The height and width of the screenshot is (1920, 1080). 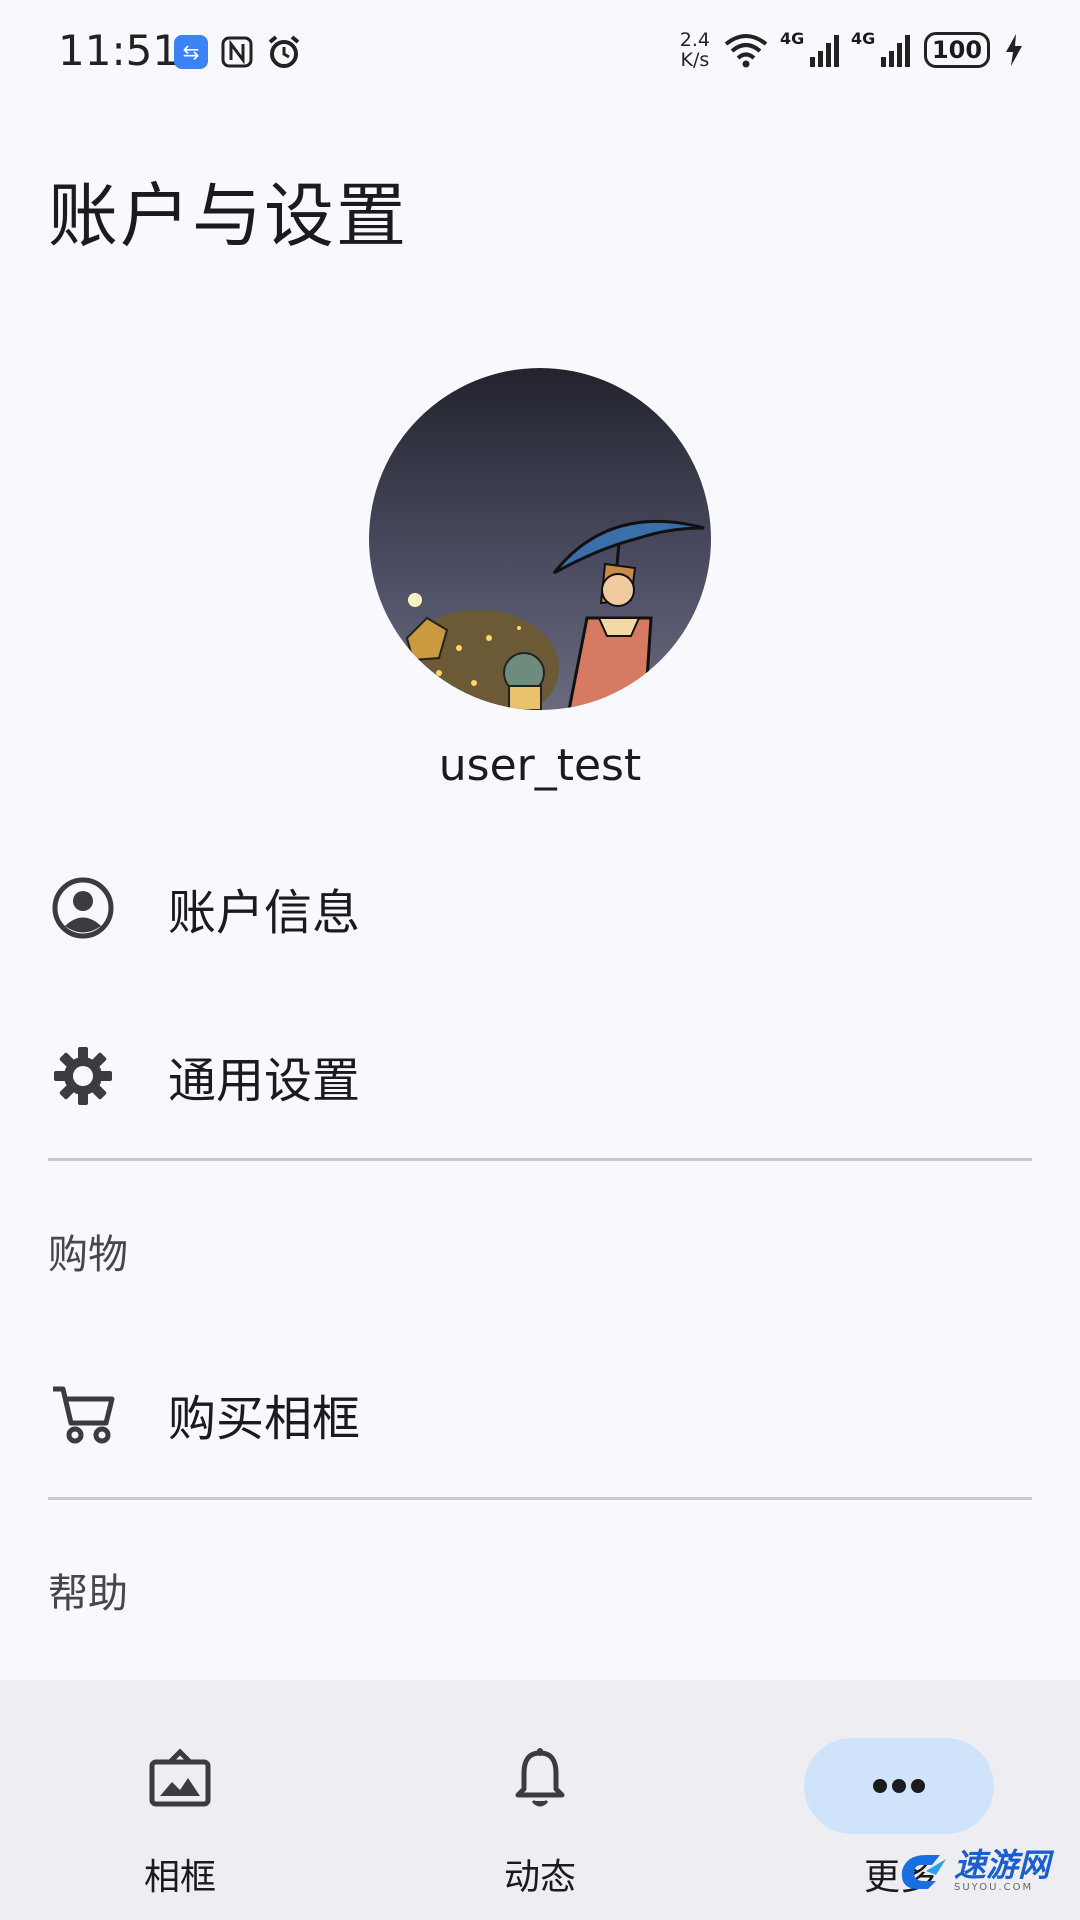 I want to click on section-header-help: 帮助, so click(x=88, y=1594).